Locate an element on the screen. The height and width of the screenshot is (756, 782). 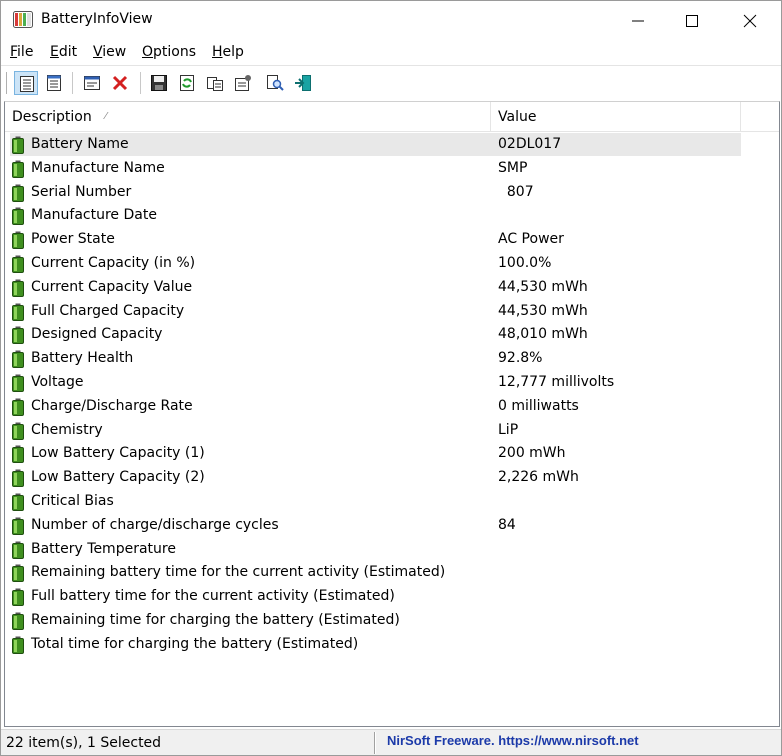
table-row: Critical Bias is located at coordinates (392, 501).